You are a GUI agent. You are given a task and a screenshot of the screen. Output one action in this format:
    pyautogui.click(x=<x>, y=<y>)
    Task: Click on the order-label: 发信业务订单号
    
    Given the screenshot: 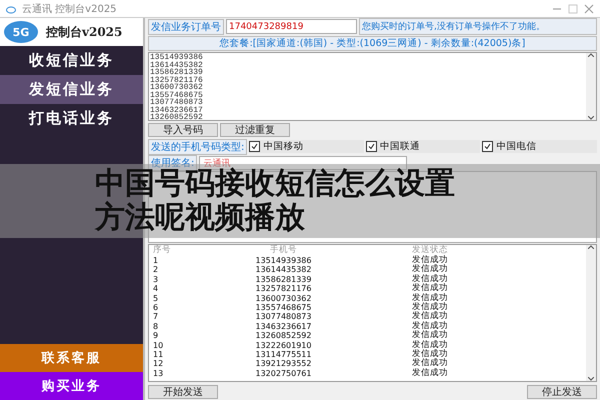 What is the action you would take?
    pyautogui.click(x=186, y=26)
    